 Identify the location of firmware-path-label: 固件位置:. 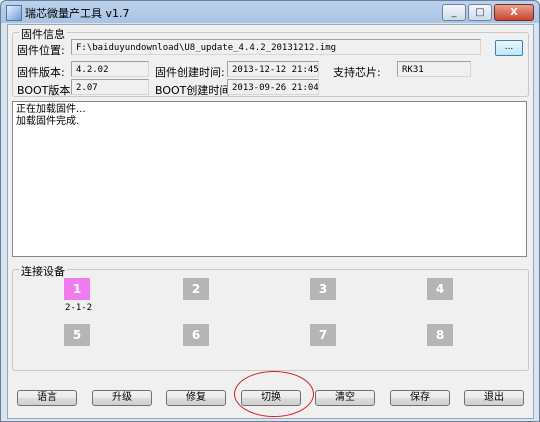
(41, 50).